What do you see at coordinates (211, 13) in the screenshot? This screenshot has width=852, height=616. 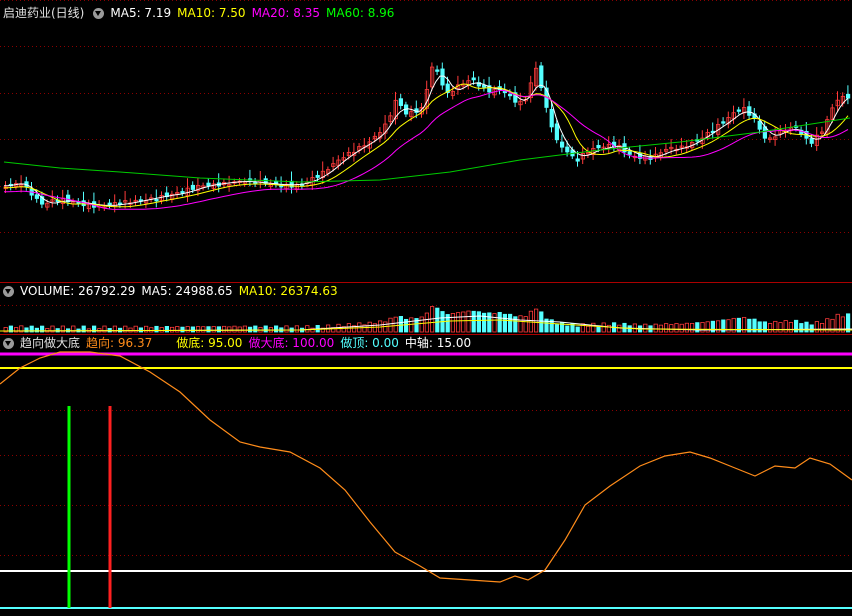 I see `ma10-label: MA10: 7.50` at bounding box center [211, 13].